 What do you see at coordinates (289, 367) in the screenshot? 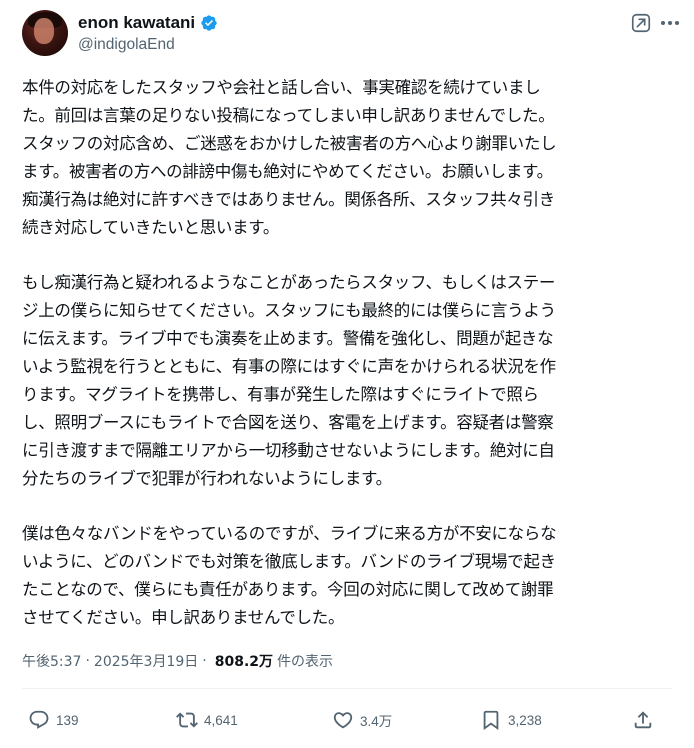
I see `text-line: いよう監視を行うとともに、有事の際にはすぐに声をかけられる状況を作` at bounding box center [289, 367].